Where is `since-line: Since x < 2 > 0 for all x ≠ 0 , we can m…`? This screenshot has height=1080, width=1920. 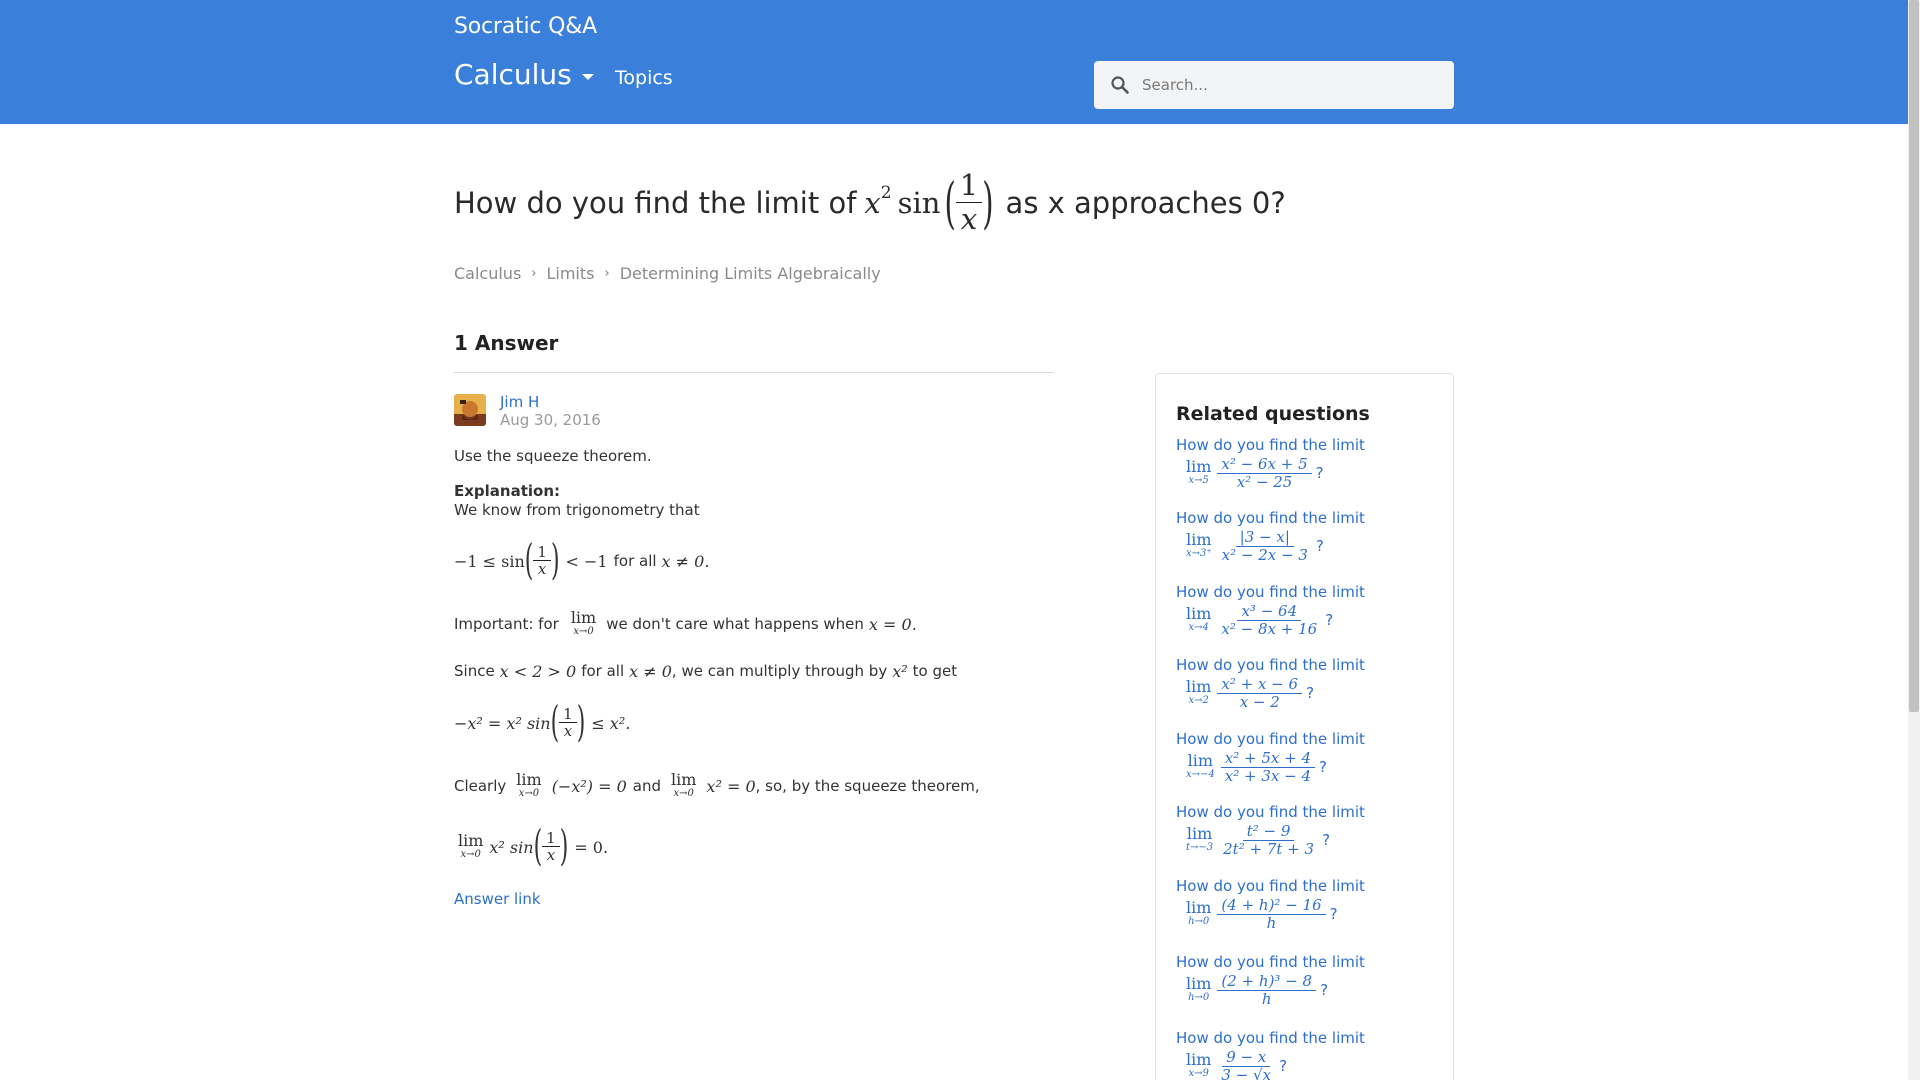
since-line: Since x < 2 > 0 for all x ≠ 0 , we can m… is located at coordinates (705, 671).